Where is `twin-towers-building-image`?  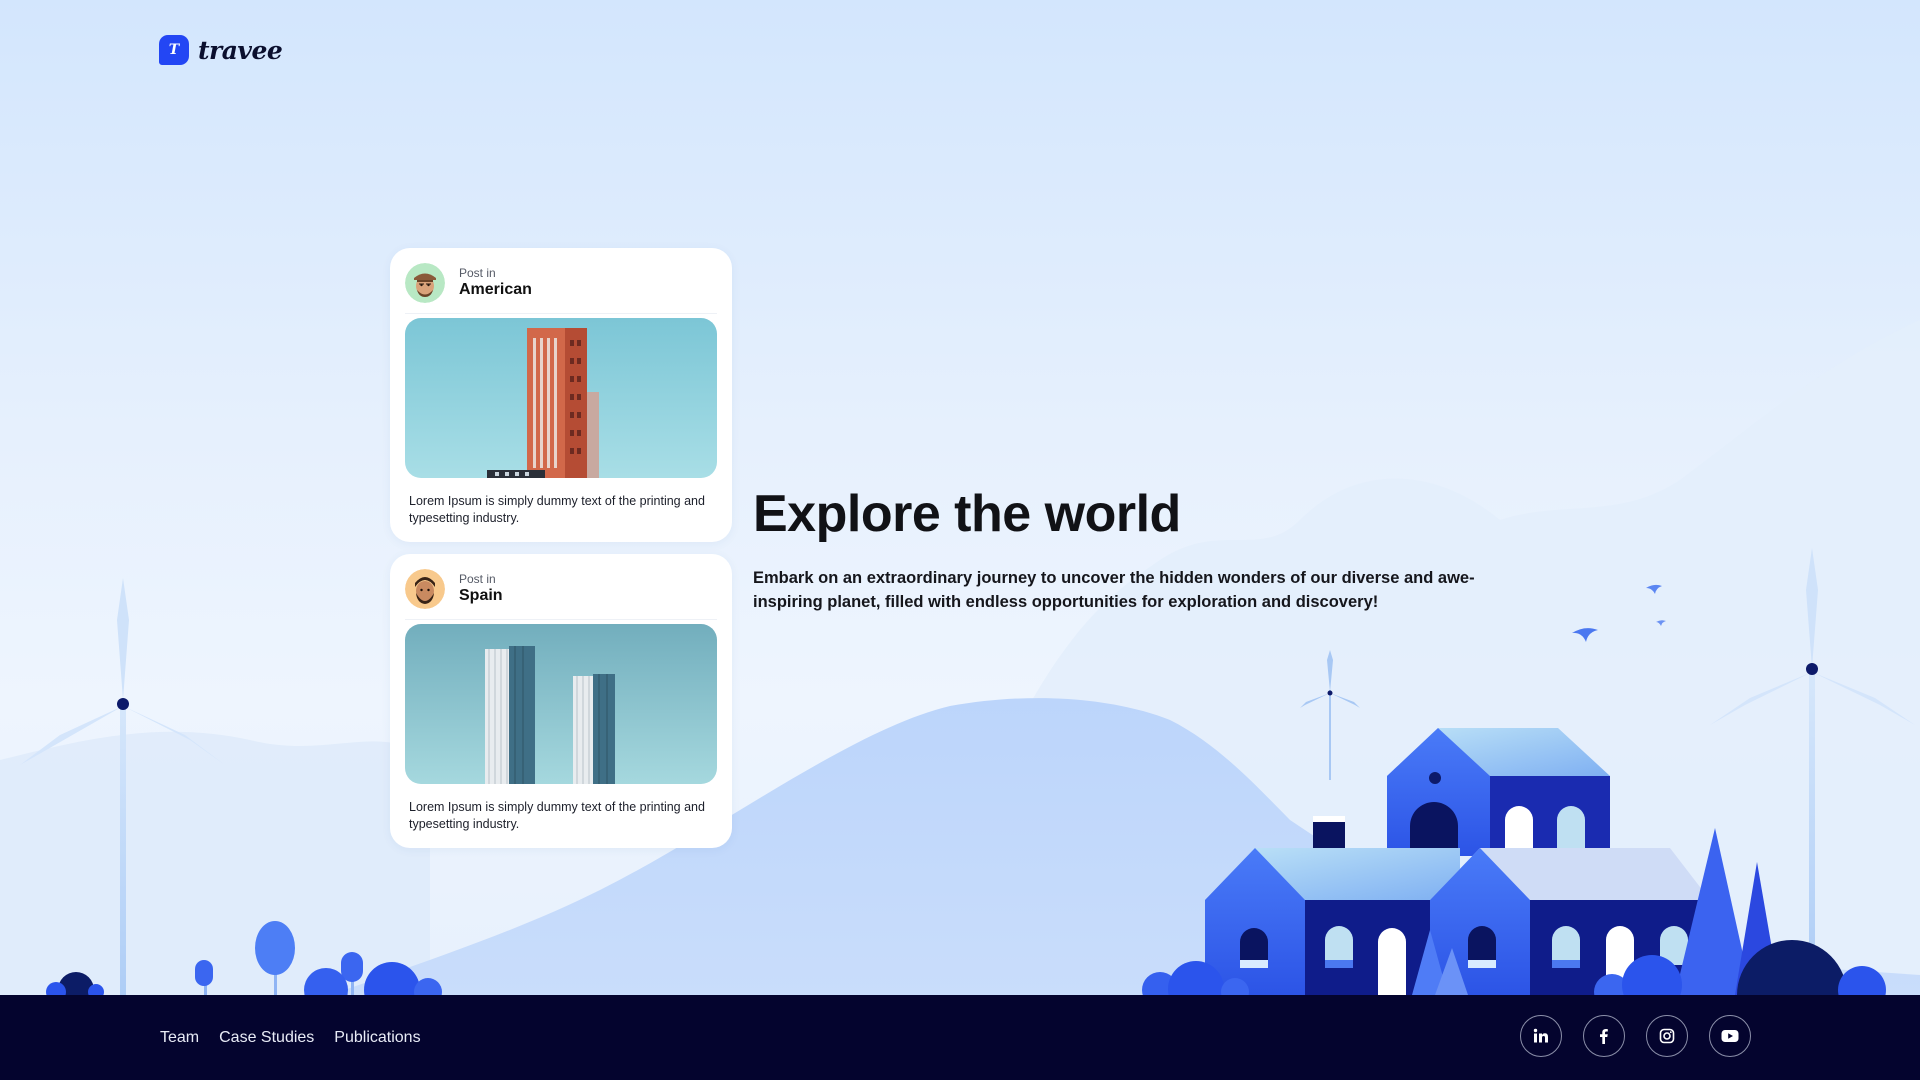
twin-towers-building-image is located at coordinates (561, 704).